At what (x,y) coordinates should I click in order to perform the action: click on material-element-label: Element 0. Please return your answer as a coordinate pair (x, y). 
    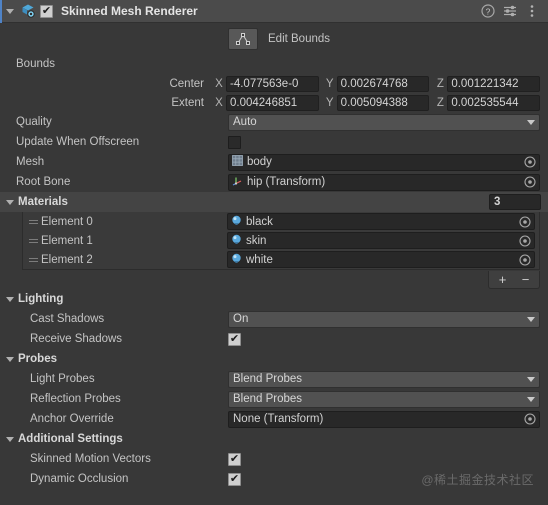
    Looking at the image, I should click on (67, 221).